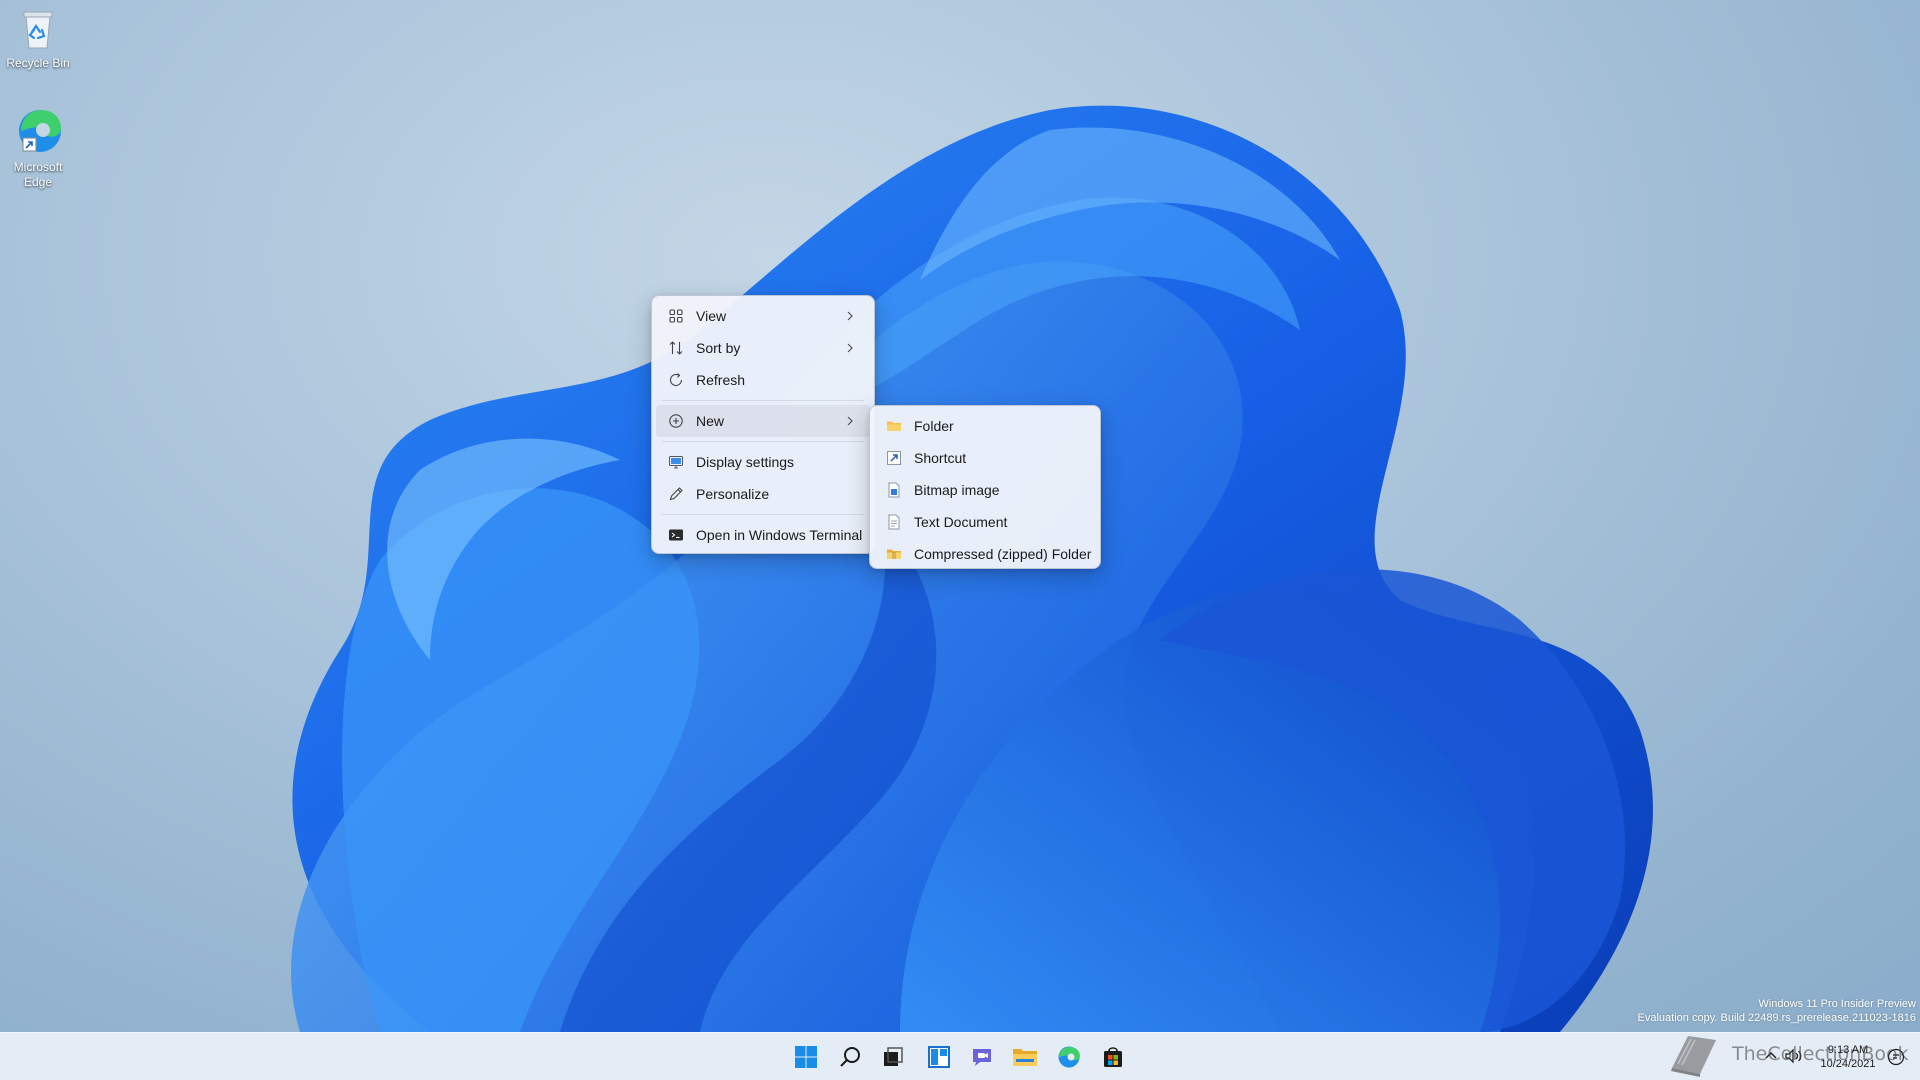 This screenshot has height=1080, width=1920. I want to click on site-logo-text: TheCollectionBook, so click(1820, 1054).